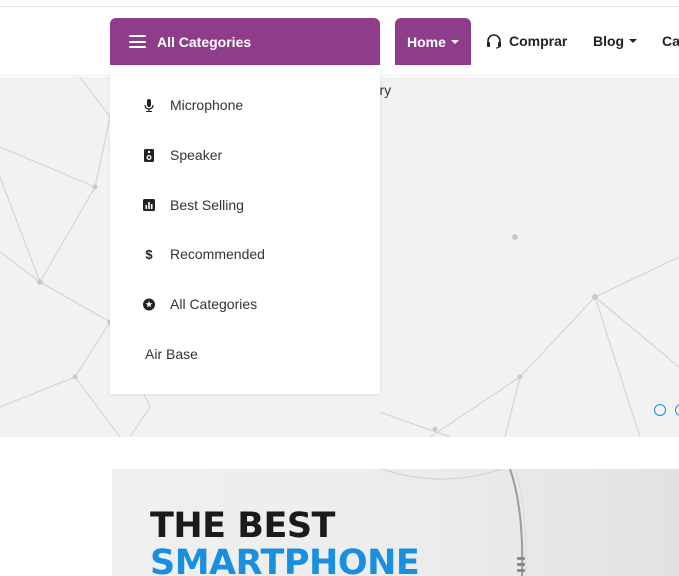 The height and width of the screenshot is (576, 679). What do you see at coordinates (217, 254) in the screenshot?
I see `dropdown-item-label: Recommended` at bounding box center [217, 254].